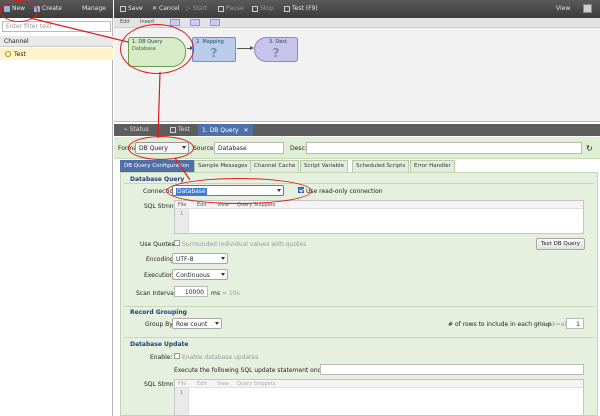 The width and height of the screenshot is (600, 416). I want to click on node-title: 3. Dest., so click(279, 42).